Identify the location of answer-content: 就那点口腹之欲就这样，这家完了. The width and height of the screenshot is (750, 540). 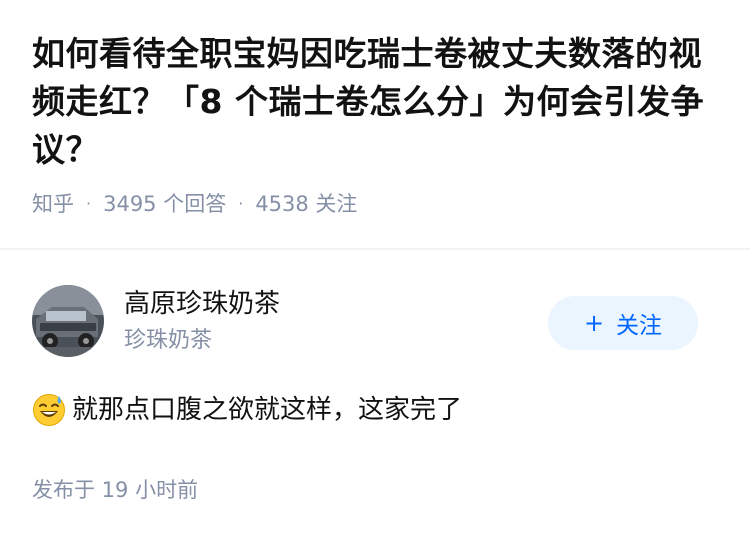
(247, 410).